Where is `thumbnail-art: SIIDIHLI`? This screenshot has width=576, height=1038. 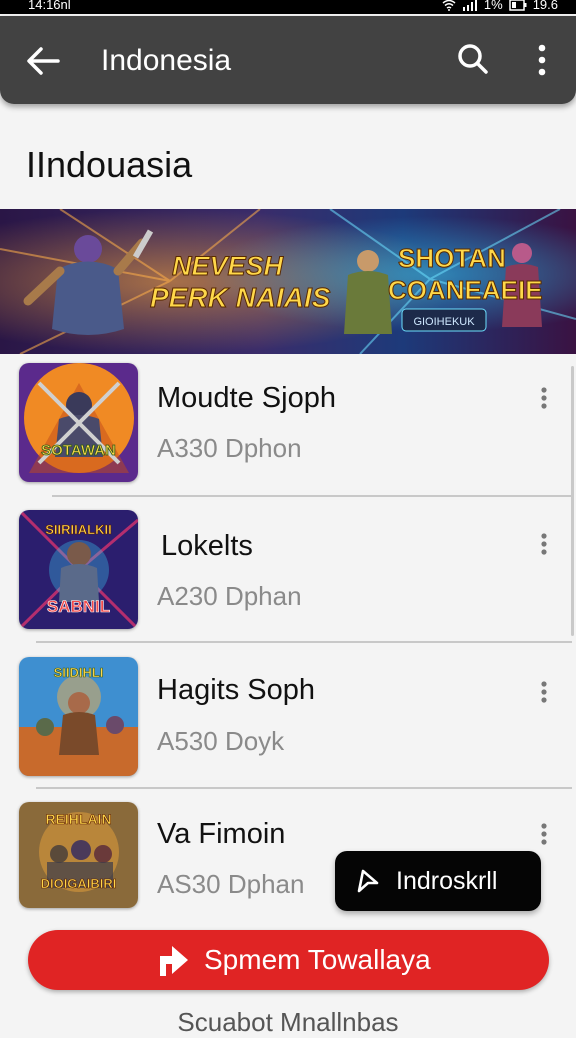 thumbnail-art: SIIDIHLI is located at coordinates (78, 716).